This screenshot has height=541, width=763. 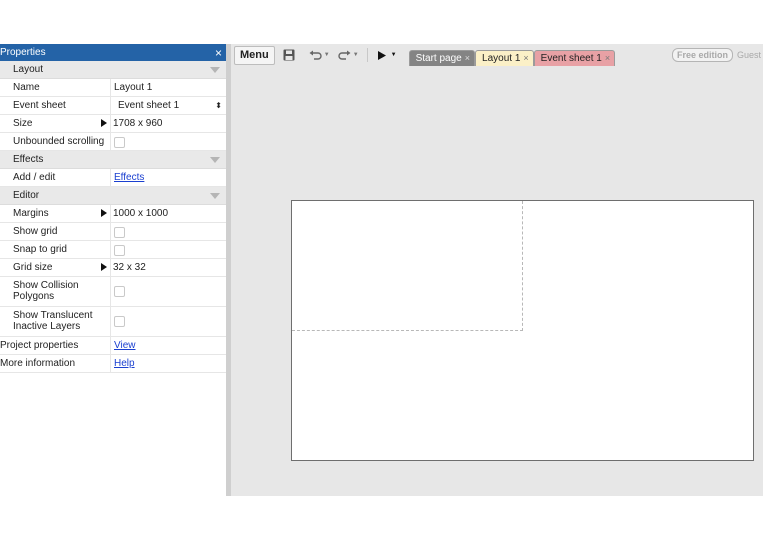 What do you see at coordinates (113, 292) in the screenshot?
I see `property-row-show-collision-polygons: Show Collision Polygons` at bounding box center [113, 292].